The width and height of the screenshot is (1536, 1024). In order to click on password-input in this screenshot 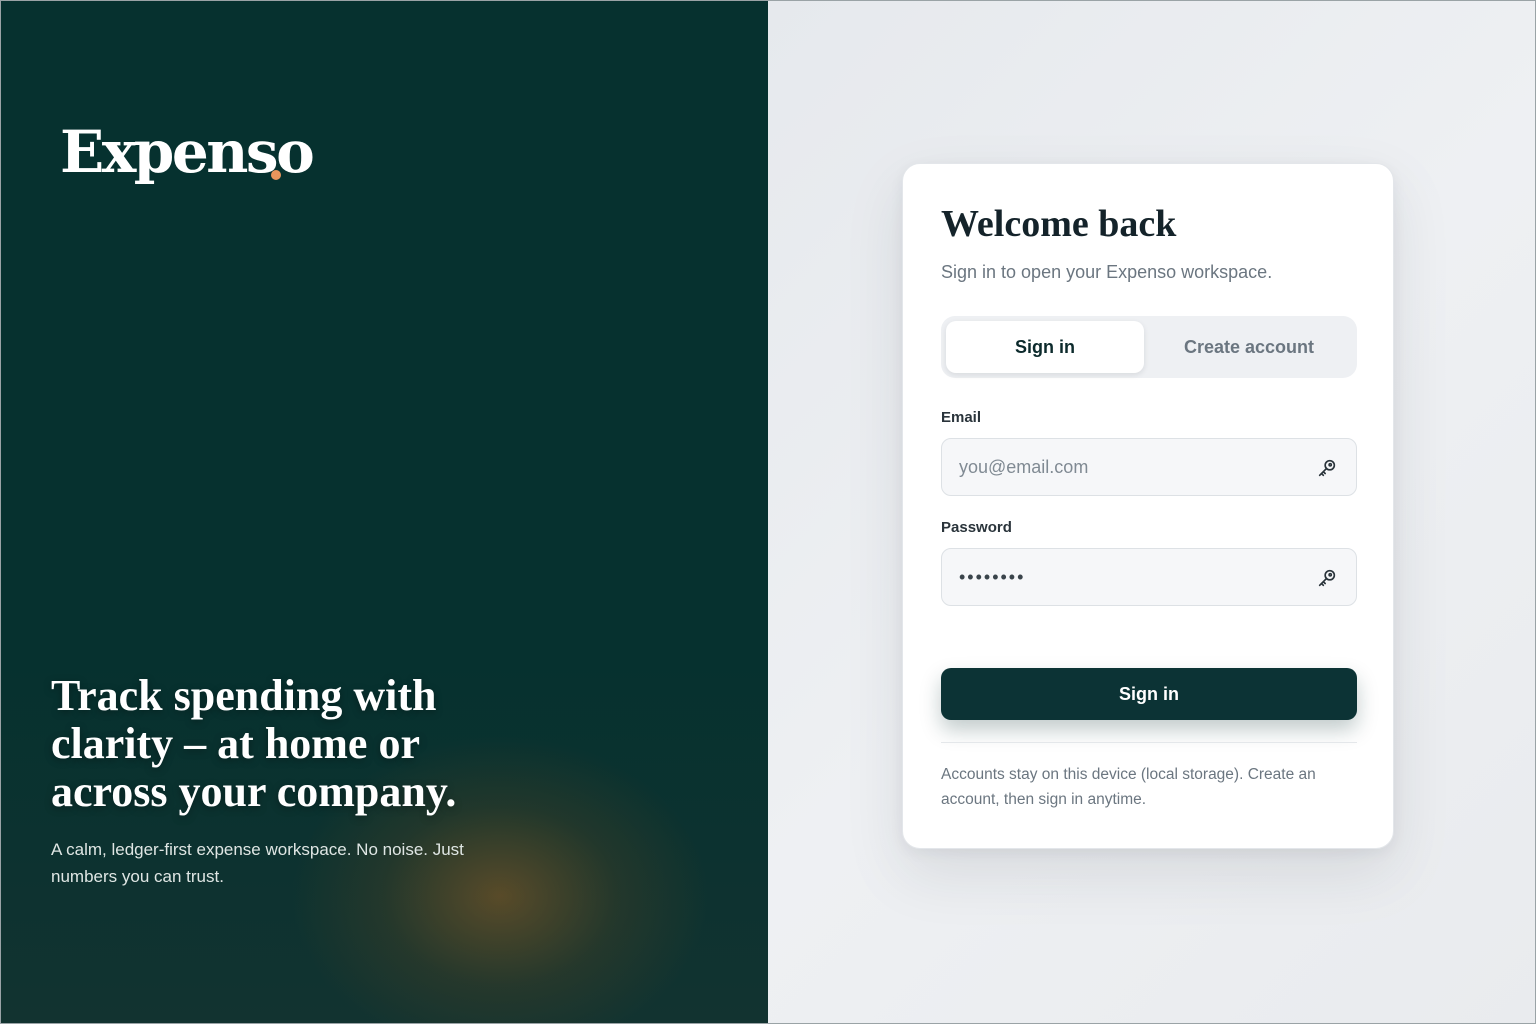, I will do `click(1149, 577)`.